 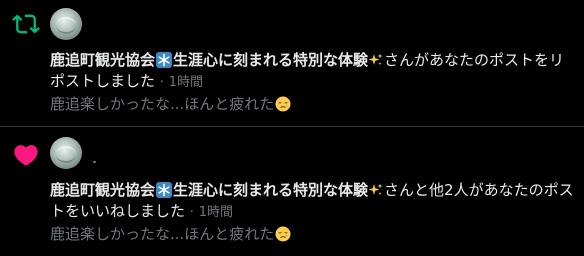 I want to click on decorative-dot, so click(x=94, y=162).